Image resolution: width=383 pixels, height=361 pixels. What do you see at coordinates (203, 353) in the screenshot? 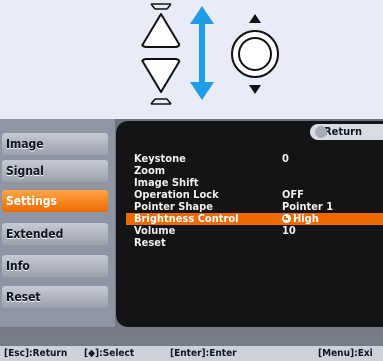
I see `status-enter: [Enter]:Enter` at bounding box center [203, 353].